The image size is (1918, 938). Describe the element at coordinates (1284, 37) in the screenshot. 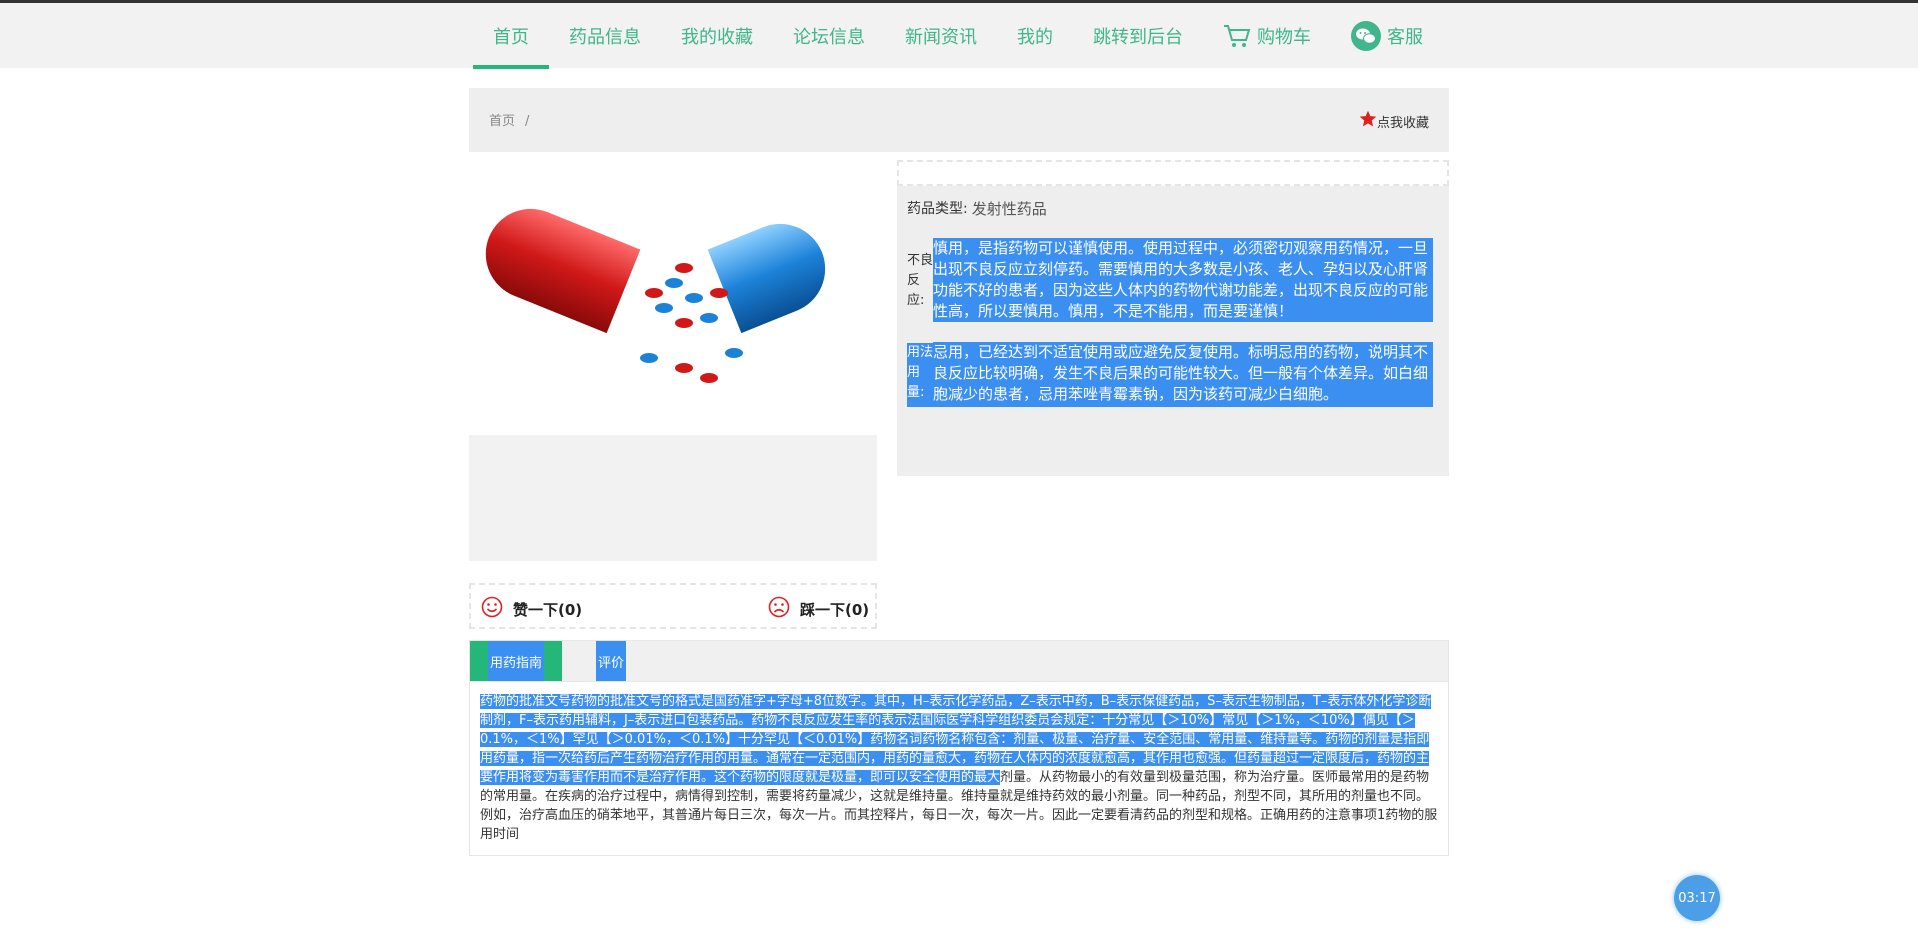

I see `nav-label: 购物车` at that location.